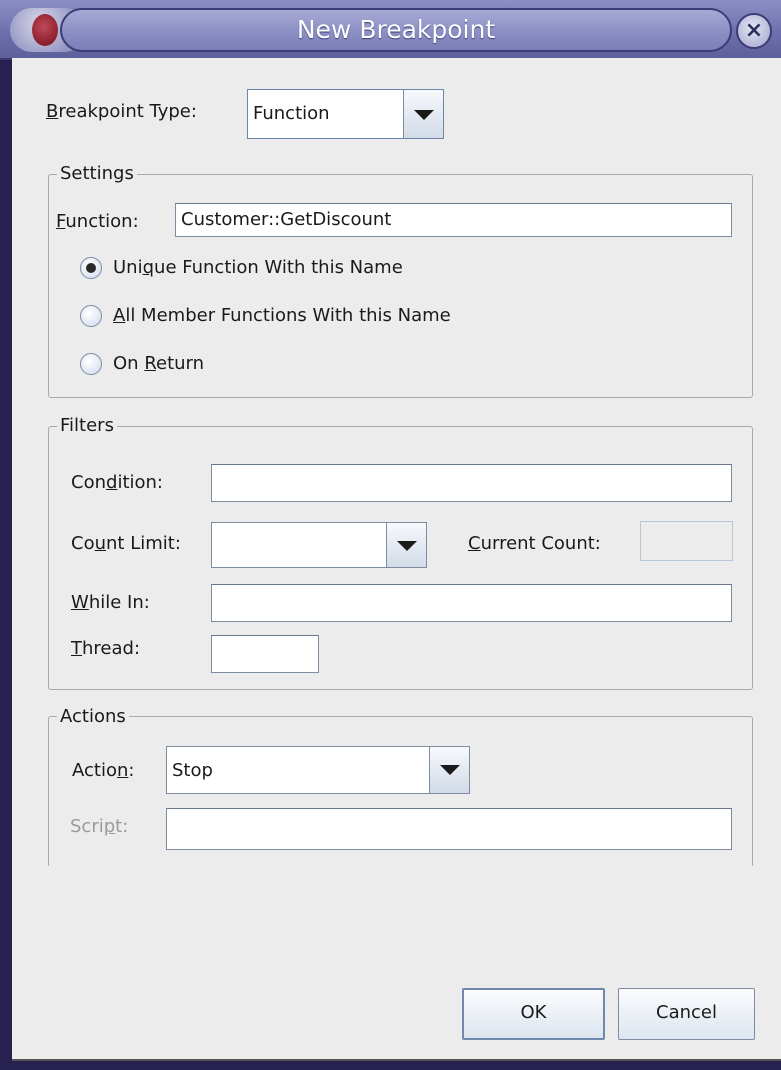  What do you see at coordinates (265, 654) in the screenshot?
I see `thread-input` at bounding box center [265, 654].